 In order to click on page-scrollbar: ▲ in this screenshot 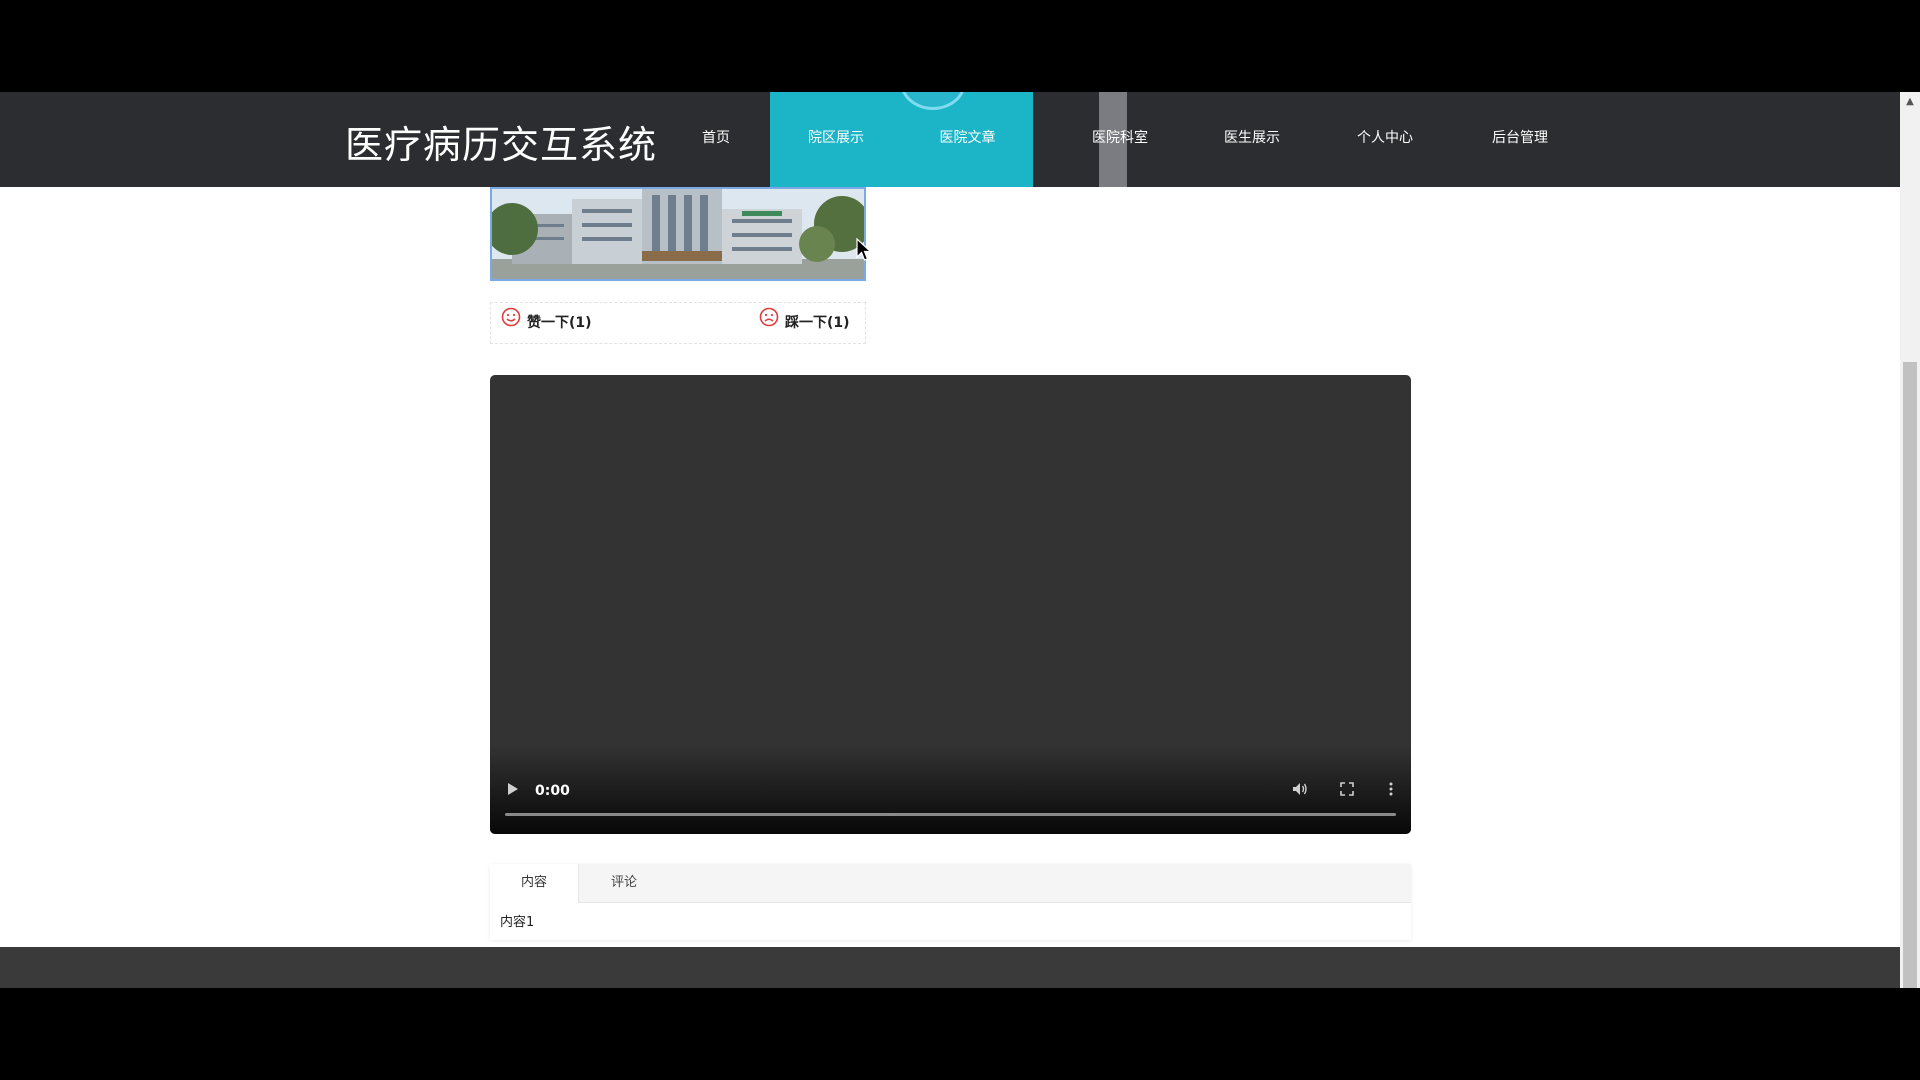, I will do `click(1910, 540)`.